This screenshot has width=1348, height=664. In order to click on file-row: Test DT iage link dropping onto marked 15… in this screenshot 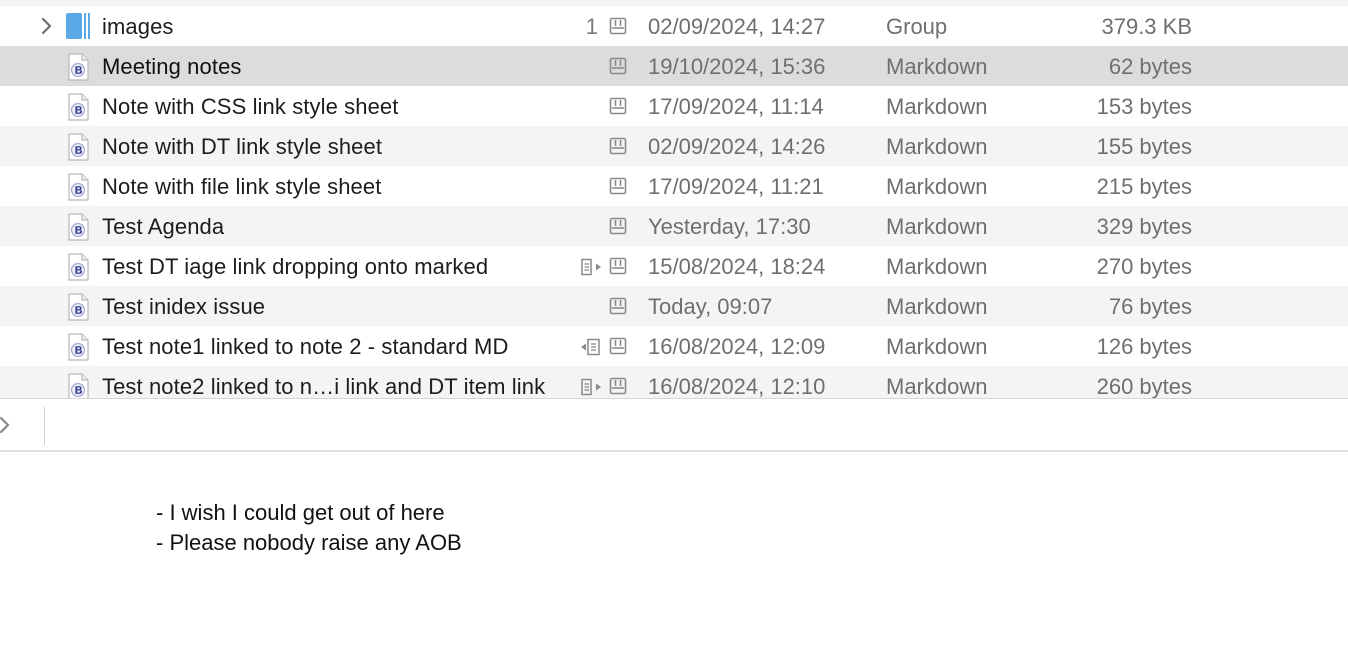, I will do `click(674, 266)`.